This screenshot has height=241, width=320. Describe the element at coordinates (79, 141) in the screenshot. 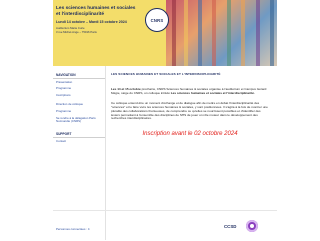

I see `sidebar-item-contact: Contact` at that location.